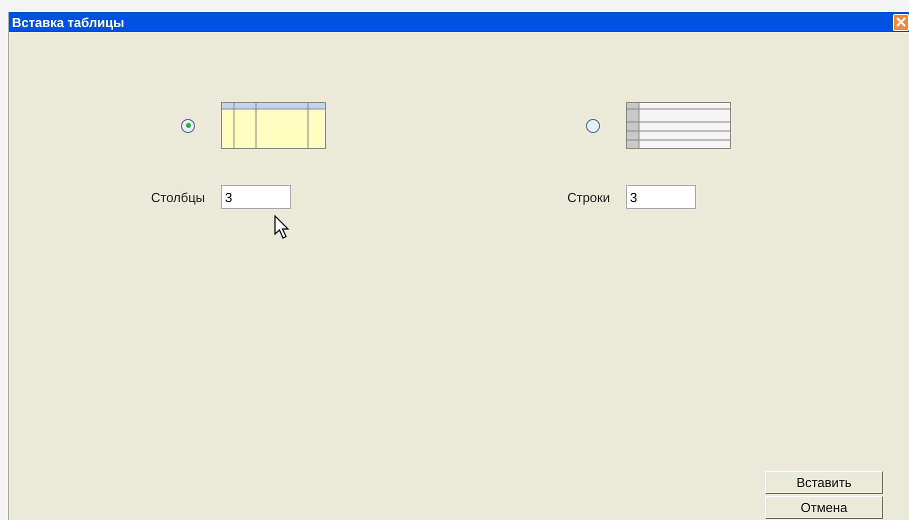 Image resolution: width=909 pixels, height=520 pixels. Describe the element at coordinates (273, 125) in the screenshot. I see `columns-table-icon` at that location.